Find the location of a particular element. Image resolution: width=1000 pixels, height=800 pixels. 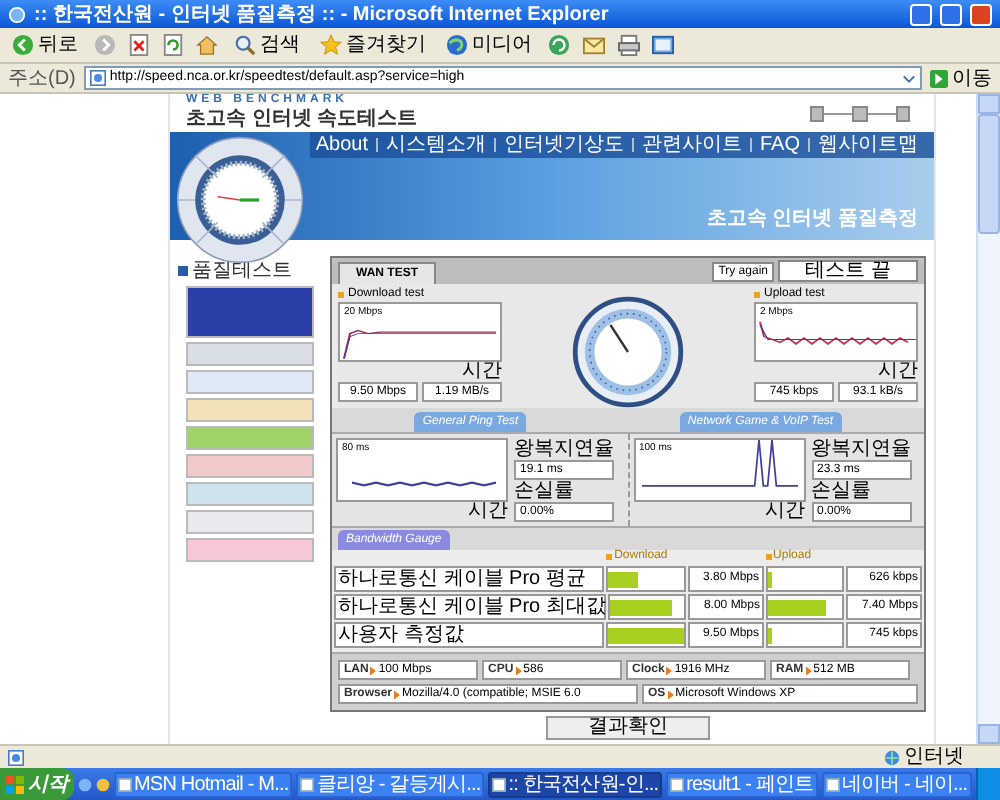

home-icon is located at coordinates (207, 45).